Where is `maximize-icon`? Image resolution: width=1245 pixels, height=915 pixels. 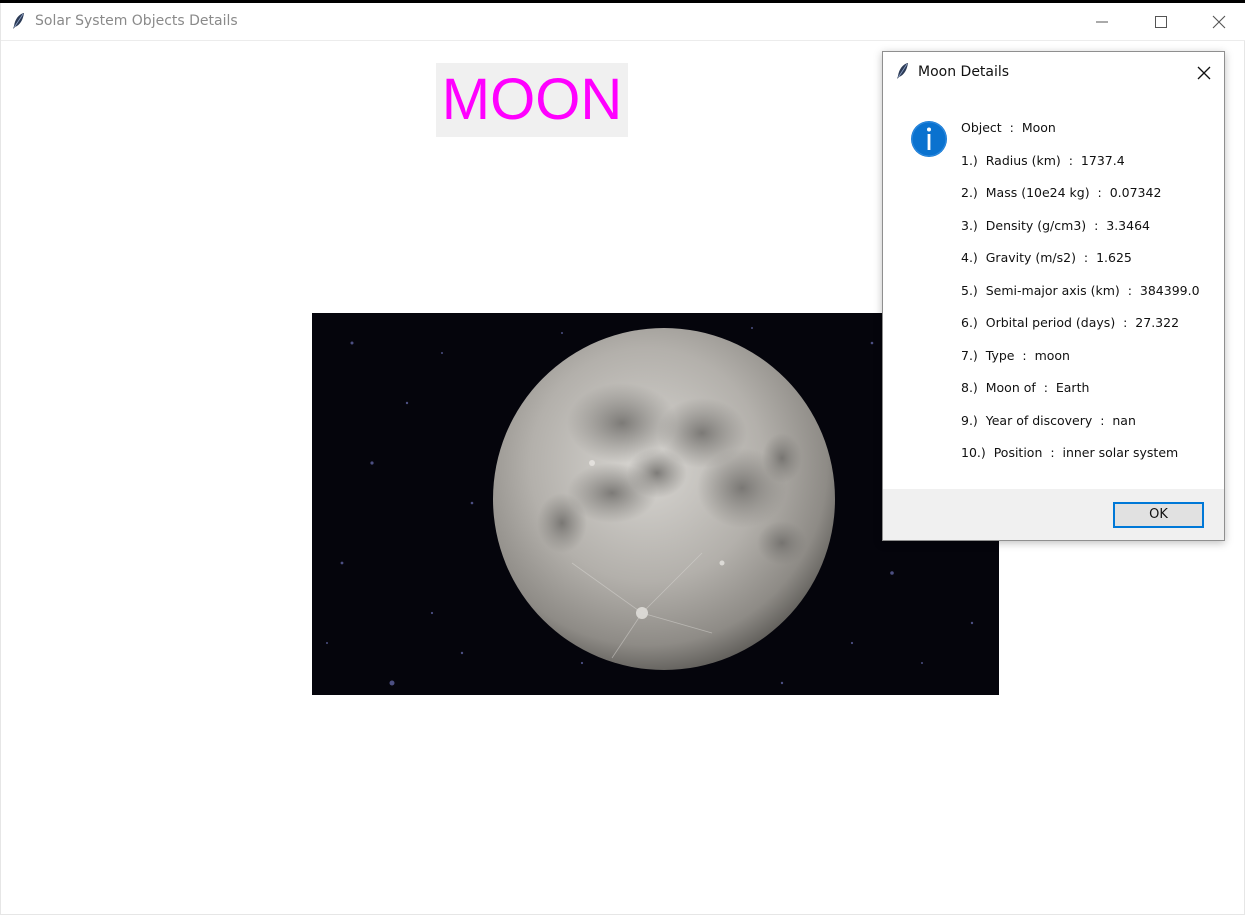 maximize-icon is located at coordinates (1161, 22).